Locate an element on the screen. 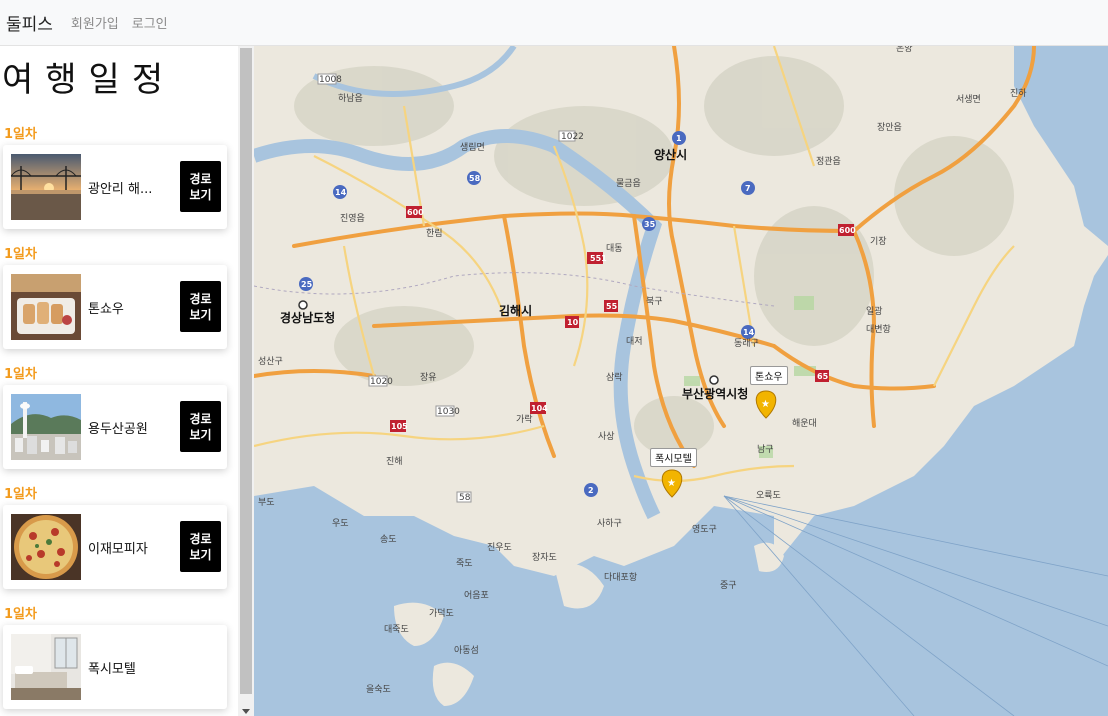 This screenshot has height=716, width=1108. map-label-saha: 사하구 is located at coordinates (609, 523).